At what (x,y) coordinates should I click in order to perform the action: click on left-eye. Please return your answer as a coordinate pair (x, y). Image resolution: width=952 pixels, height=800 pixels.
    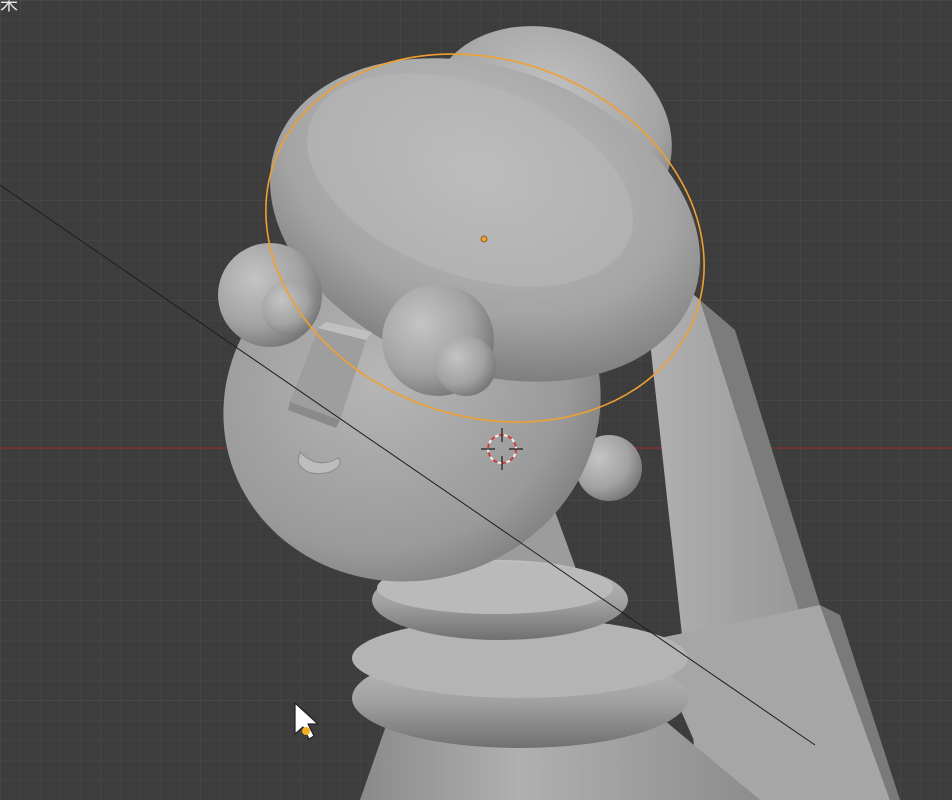
    Looking at the image, I should click on (270, 295).